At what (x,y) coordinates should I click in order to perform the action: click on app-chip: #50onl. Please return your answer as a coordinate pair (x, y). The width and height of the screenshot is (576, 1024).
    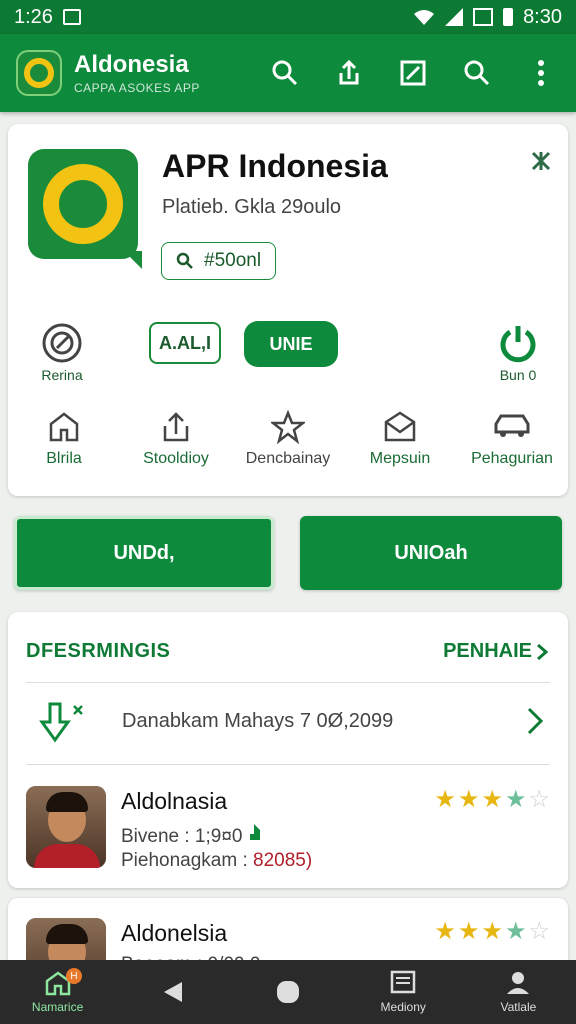
    Looking at the image, I should click on (219, 261).